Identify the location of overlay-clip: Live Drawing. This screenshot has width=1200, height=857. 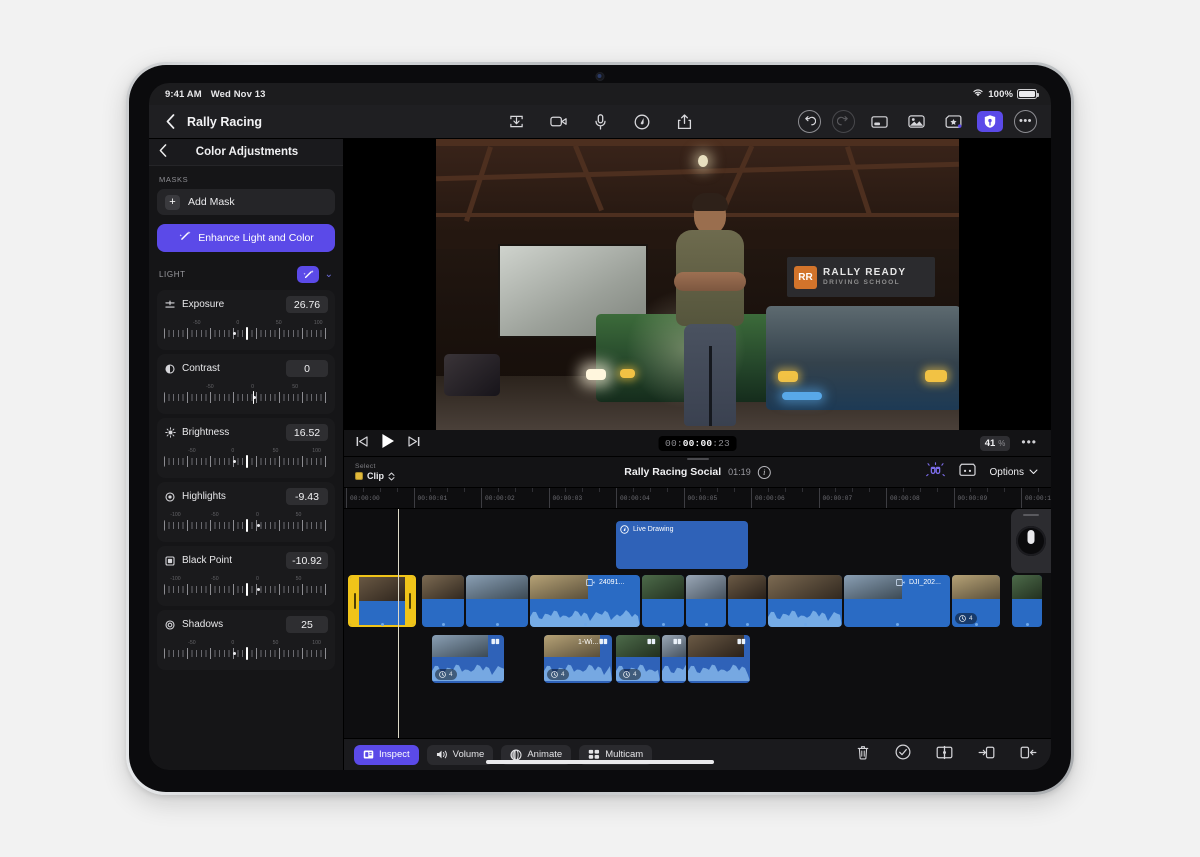
(682, 545).